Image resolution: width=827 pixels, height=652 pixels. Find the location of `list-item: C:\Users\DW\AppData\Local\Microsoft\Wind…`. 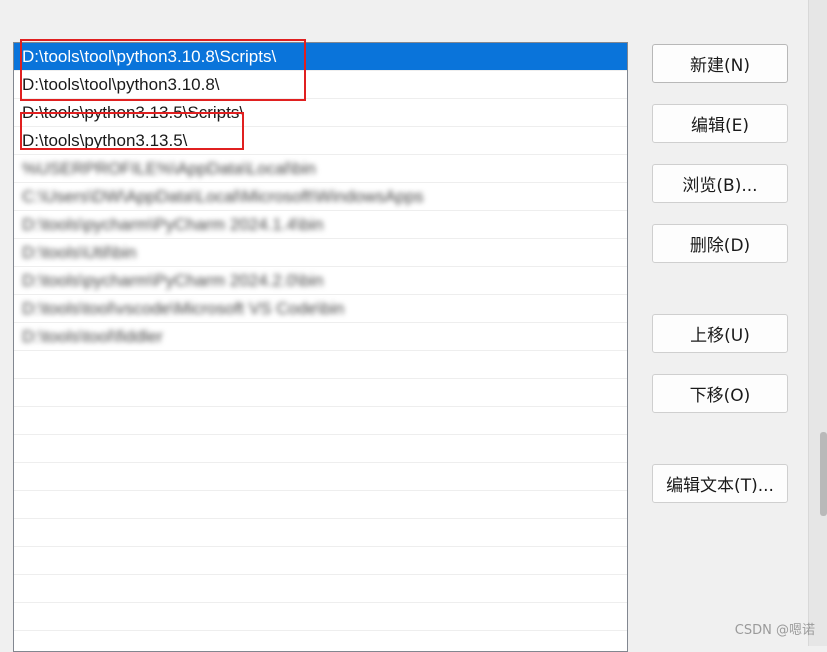

list-item: C:\Users\DW\AppData\Local\Microsoft\Wind… is located at coordinates (320, 197).